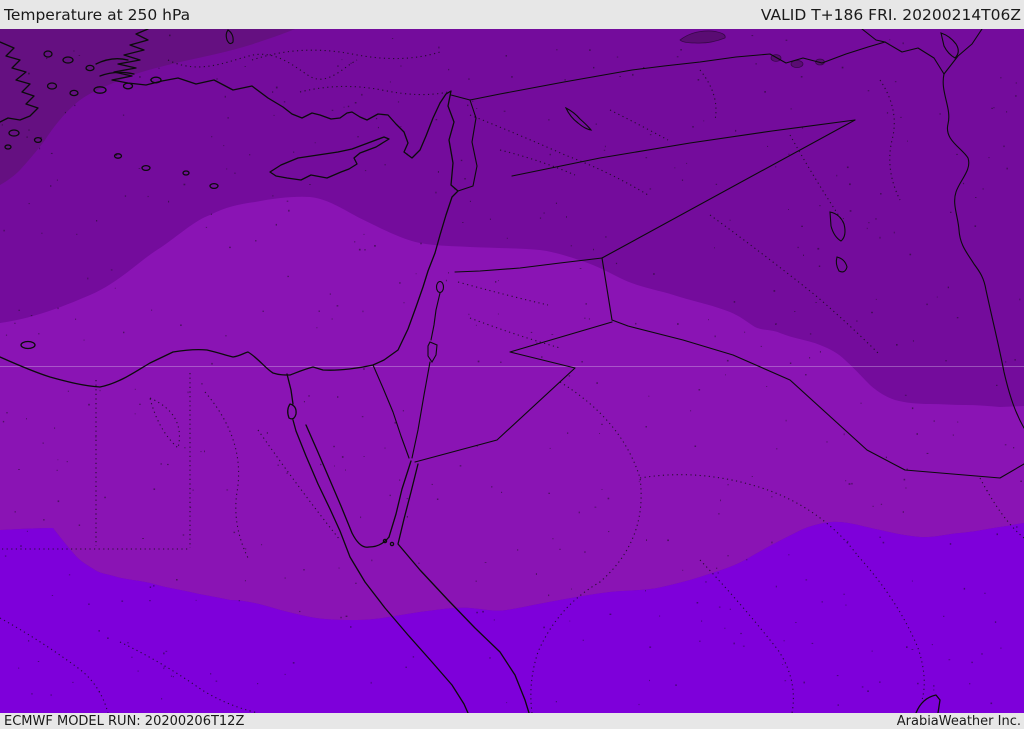  Describe the element at coordinates (124, 721) in the screenshot. I see `model-run-label: ECMWF MODEL RUN: 20200206T12Z` at that location.